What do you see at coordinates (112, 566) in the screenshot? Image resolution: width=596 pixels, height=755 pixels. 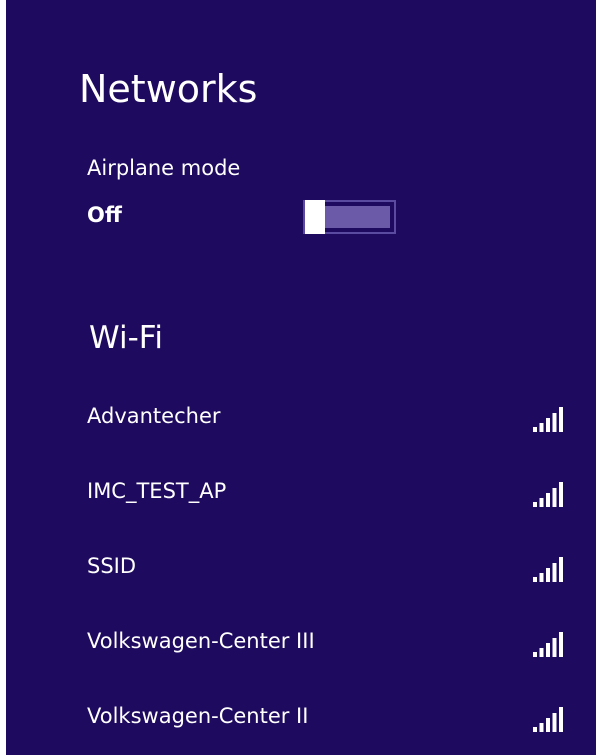 I see `network-name: SSID` at bounding box center [112, 566].